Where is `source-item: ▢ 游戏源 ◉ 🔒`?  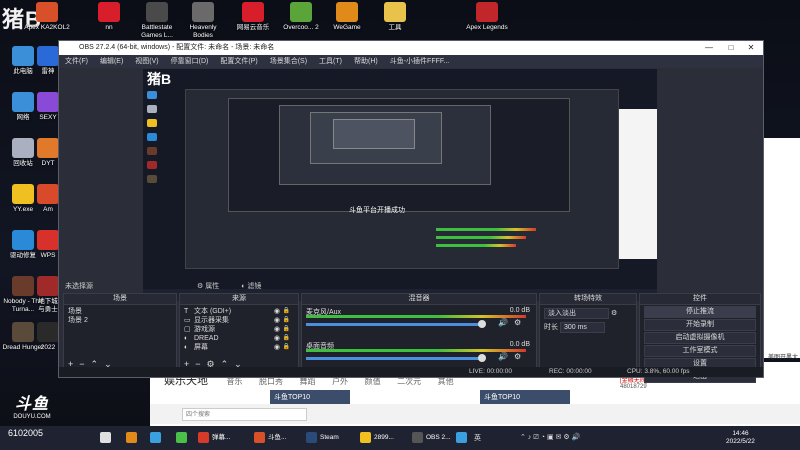
source-item: ▢ 游戏源 ◉ 🔒 is located at coordinates (239, 329).